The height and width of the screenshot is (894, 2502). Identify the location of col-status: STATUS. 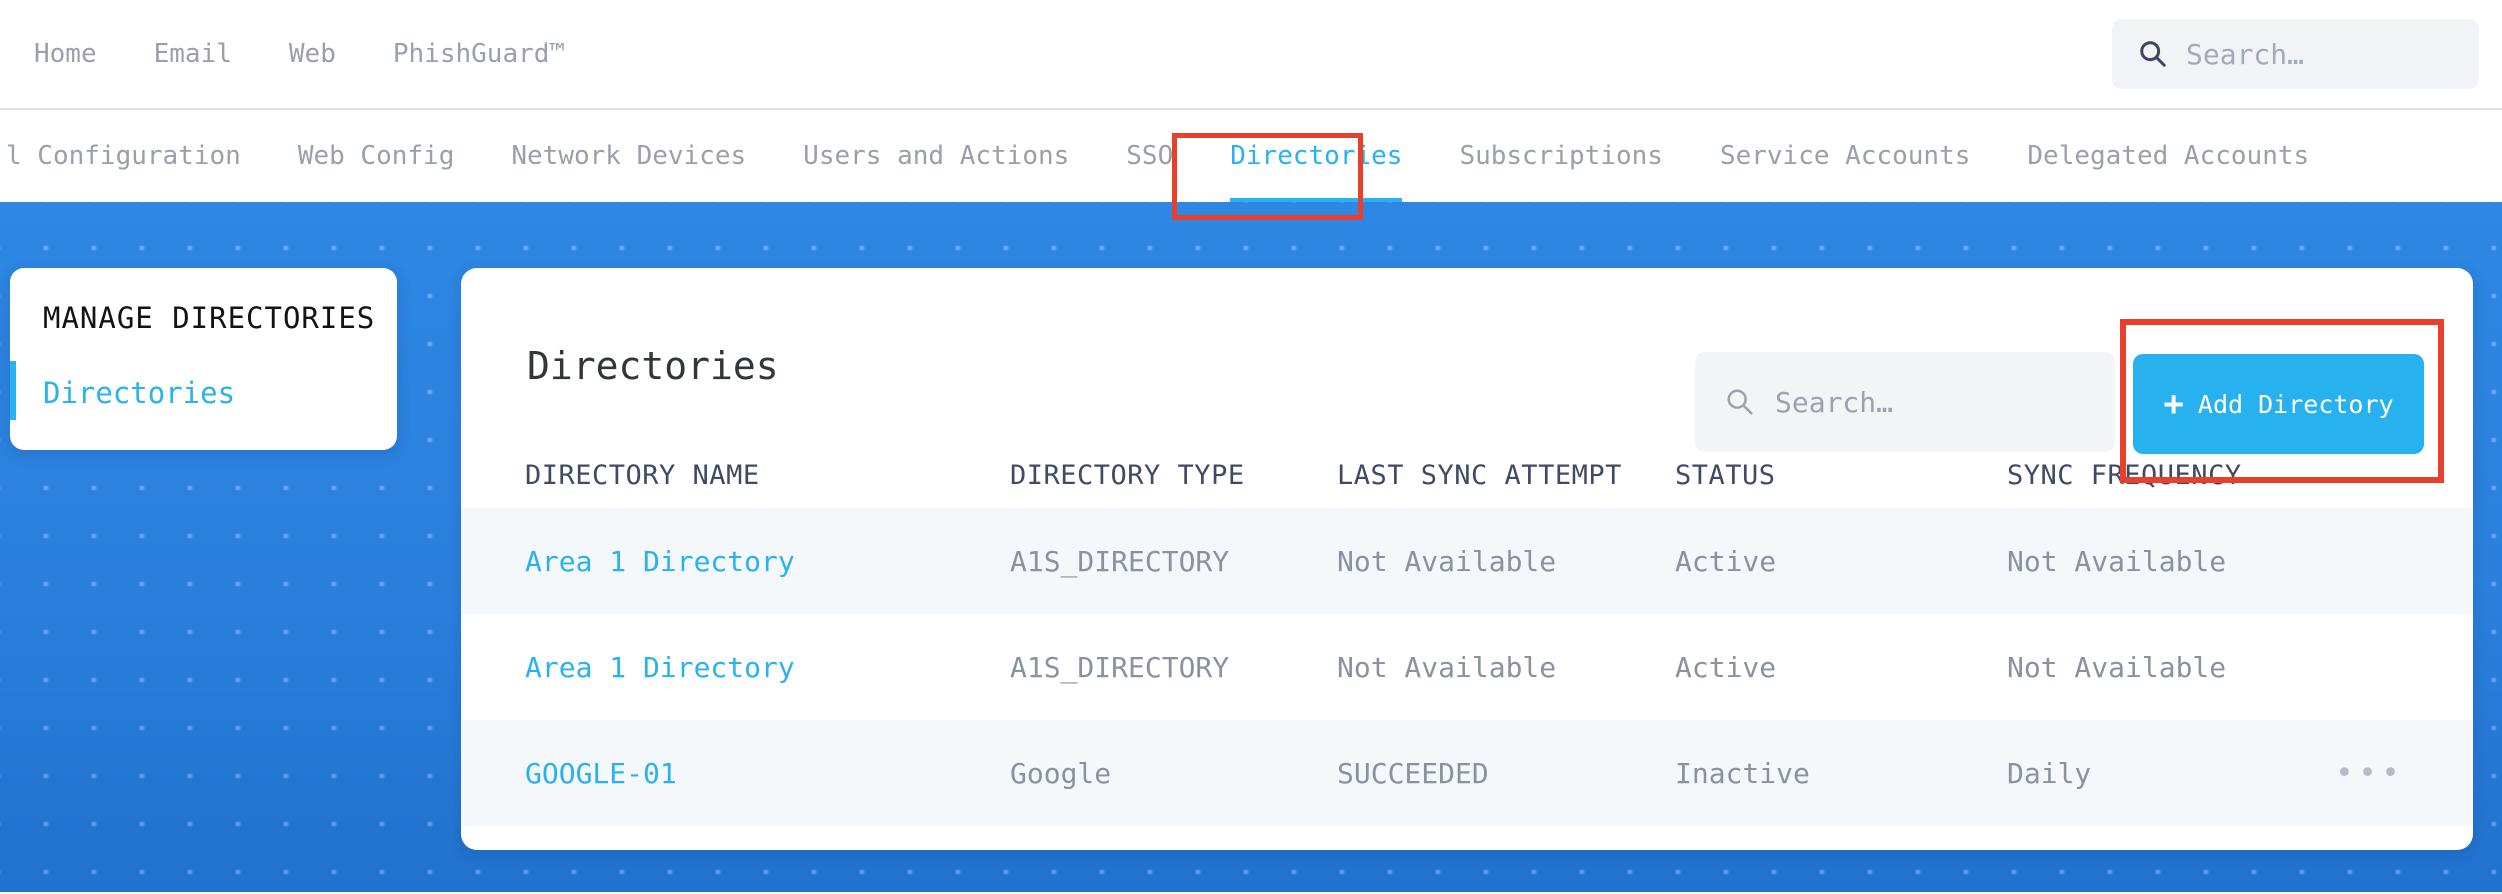
(1725, 475).